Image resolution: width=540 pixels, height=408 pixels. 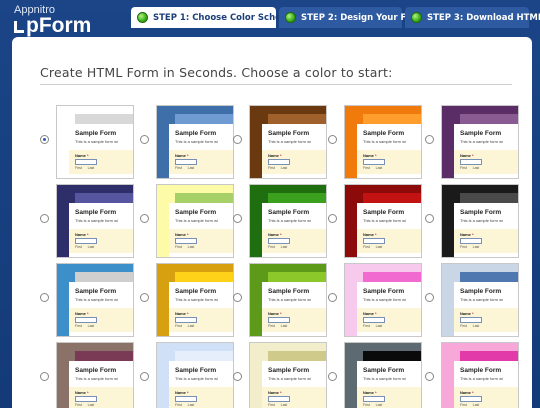 I want to click on tab-step-3: STEP 3: Download HTML, so click(x=472, y=17).